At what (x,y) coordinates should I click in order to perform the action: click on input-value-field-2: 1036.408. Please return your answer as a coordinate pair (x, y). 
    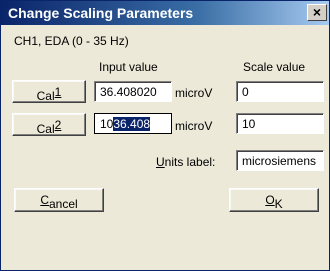
    Looking at the image, I should click on (133, 123).